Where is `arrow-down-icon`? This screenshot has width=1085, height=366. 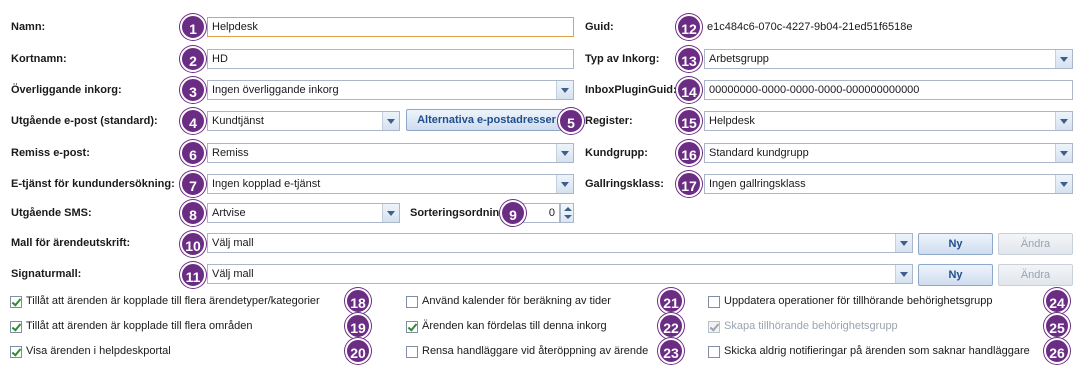 arrow-down-icon is located at coordinates (568, 217).